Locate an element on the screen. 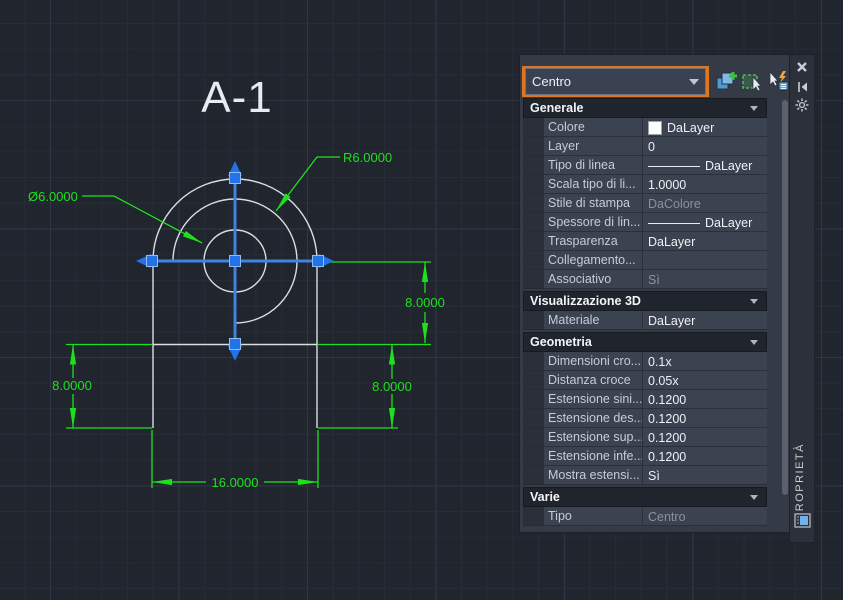  property-value: 0.05x is located at coordinates (705, 380).